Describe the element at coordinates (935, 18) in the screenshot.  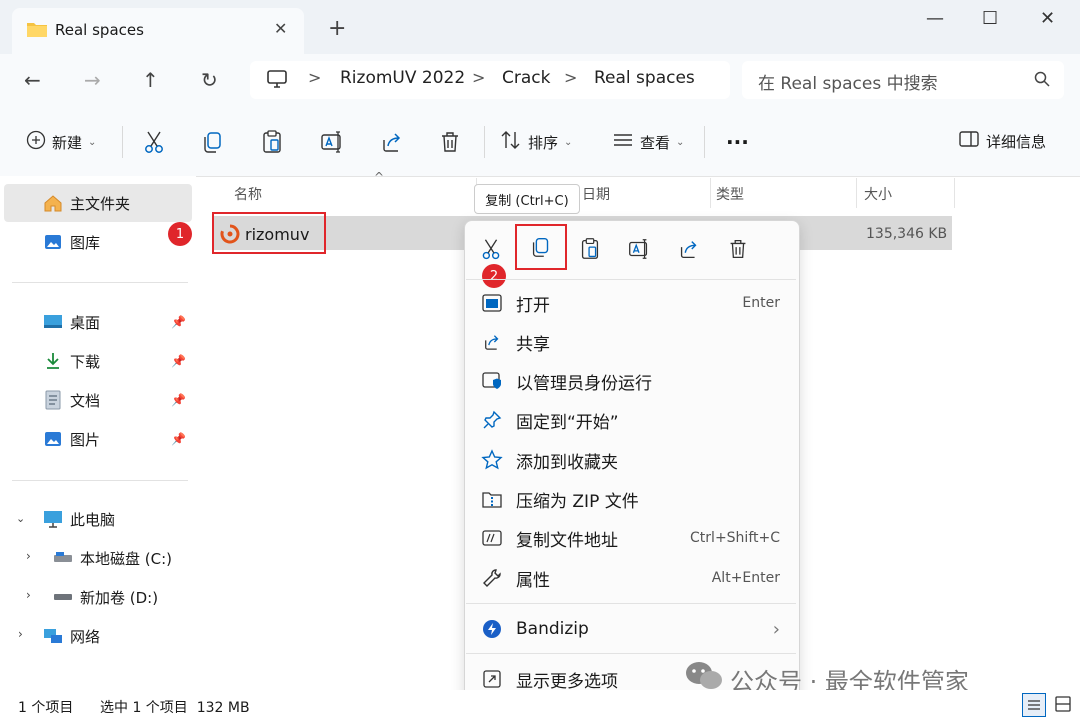
I see `minimize-button: —` at that location.